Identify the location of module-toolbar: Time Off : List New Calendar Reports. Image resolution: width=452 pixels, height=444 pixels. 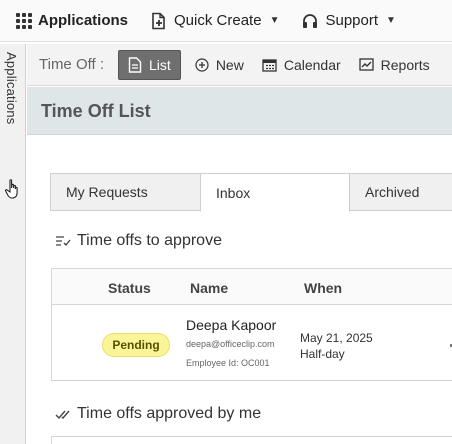
(239, 65).